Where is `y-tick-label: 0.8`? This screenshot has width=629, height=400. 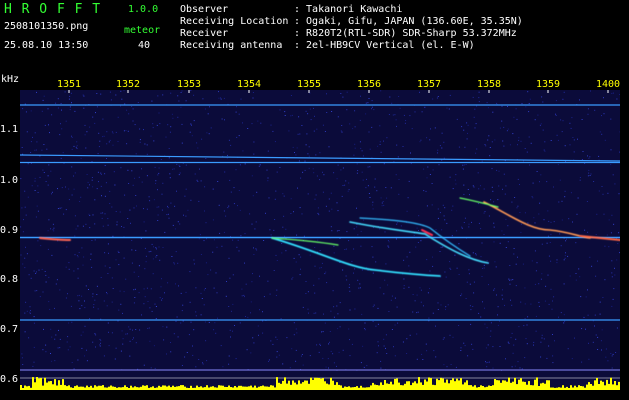
y-tick-label: 0.8 is located at coordinates (9, 279).